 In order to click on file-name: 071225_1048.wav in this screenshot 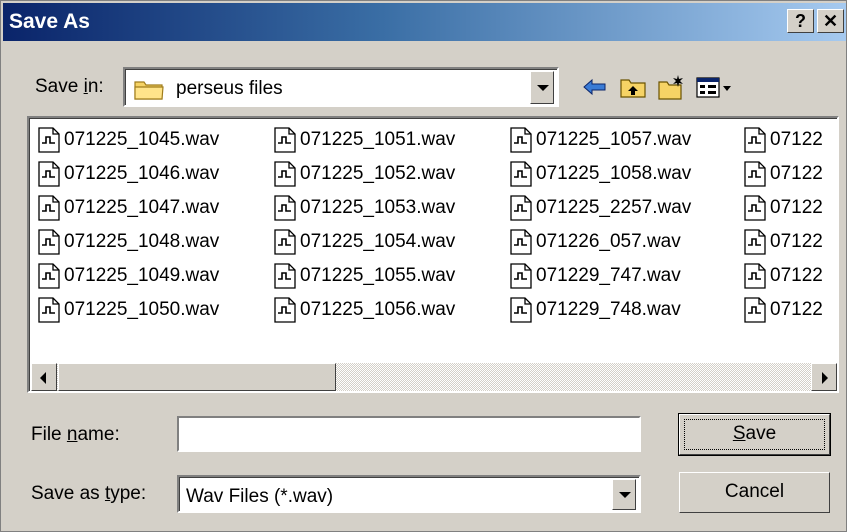, I will do `click(142, 241)`.